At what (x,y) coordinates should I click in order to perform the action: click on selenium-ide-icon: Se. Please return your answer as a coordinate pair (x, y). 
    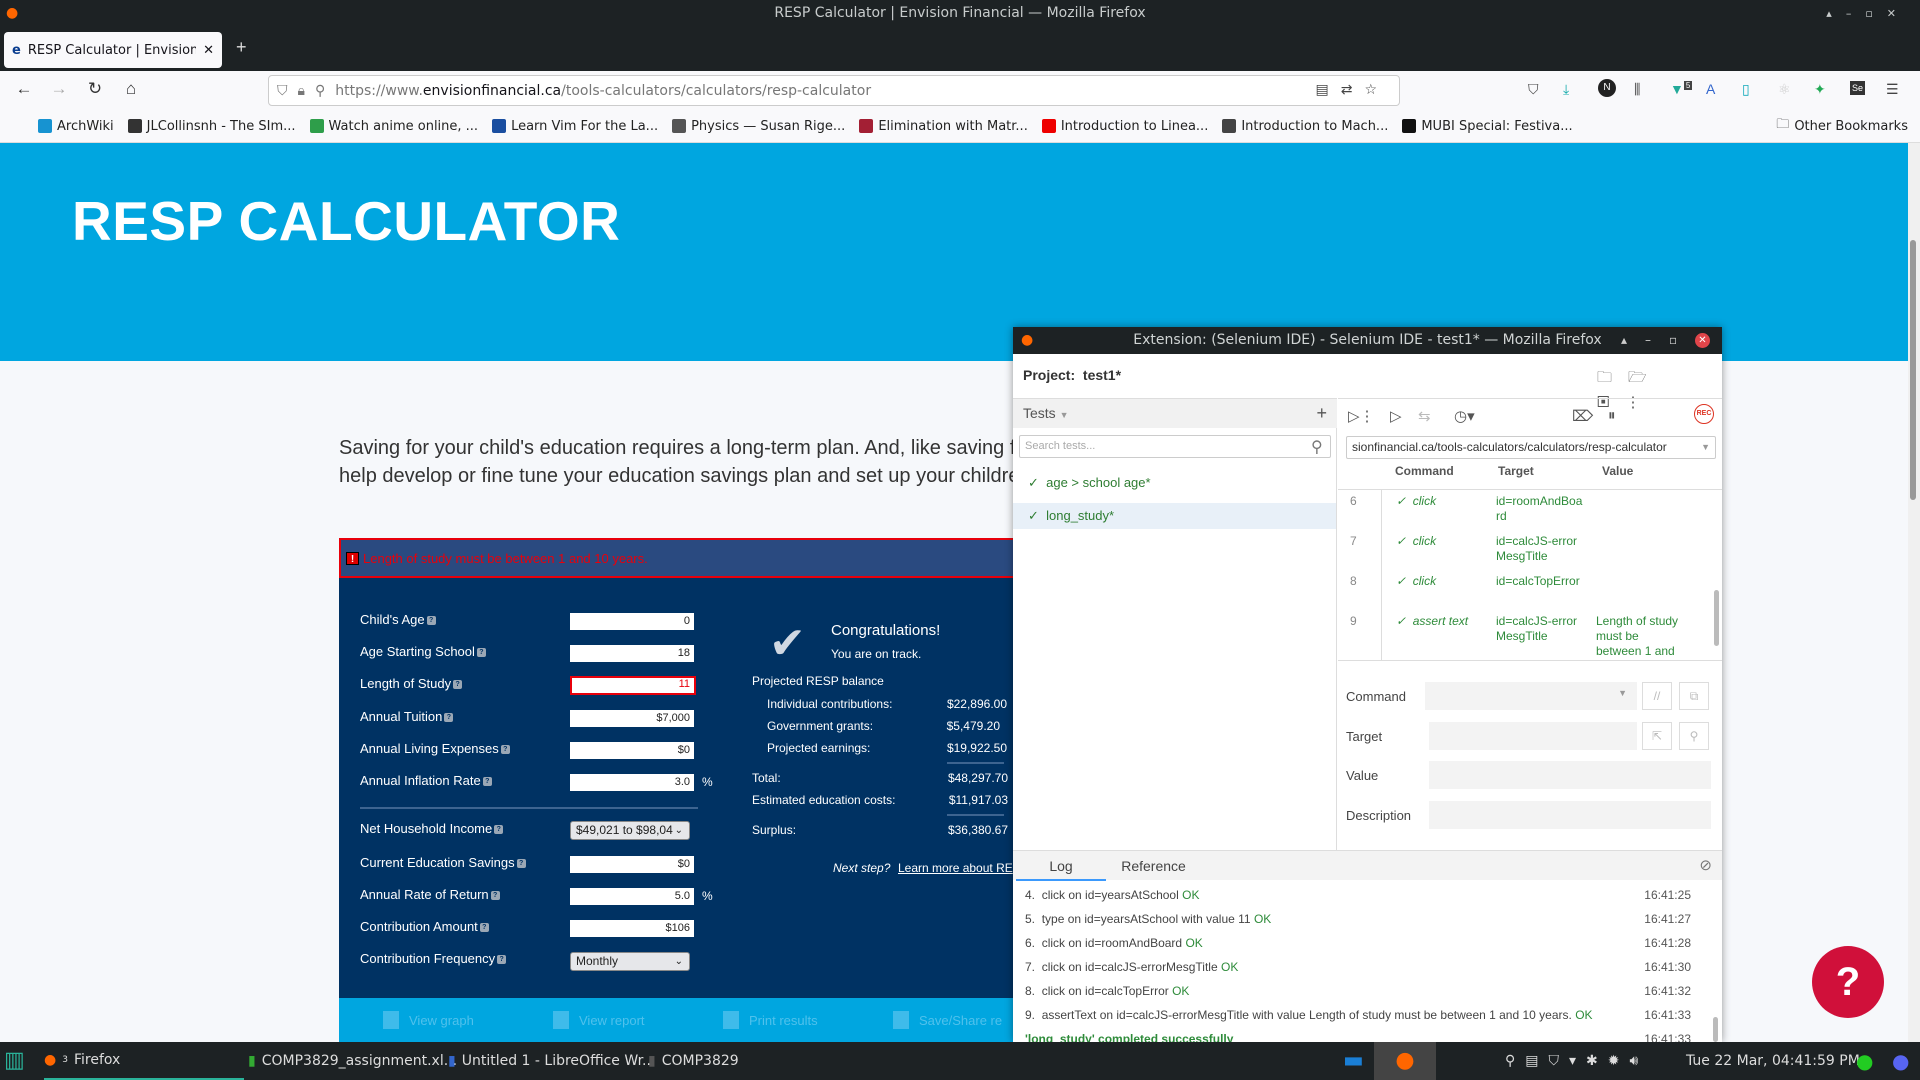
    Looking at the image, I should click on (1858, 88).